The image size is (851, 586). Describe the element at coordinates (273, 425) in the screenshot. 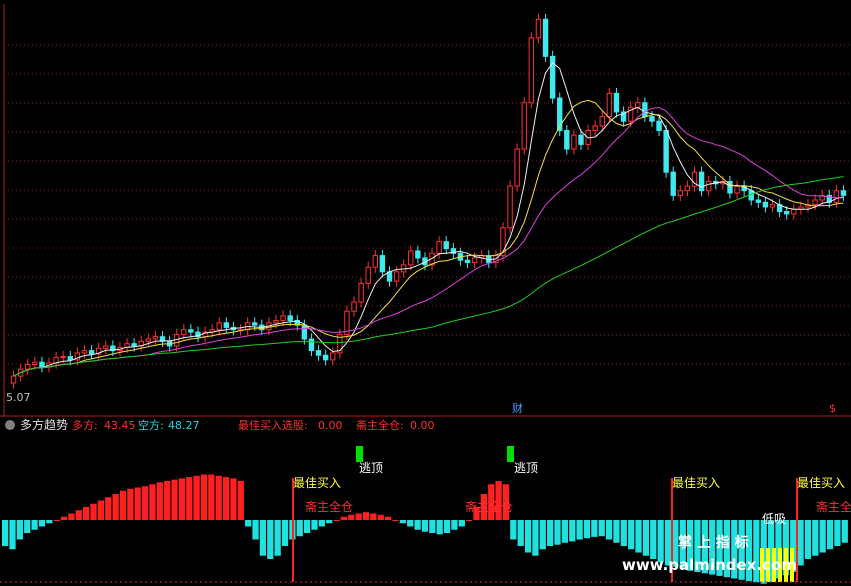

I see `best-buy-label: 最佳买入选股:` at that location.